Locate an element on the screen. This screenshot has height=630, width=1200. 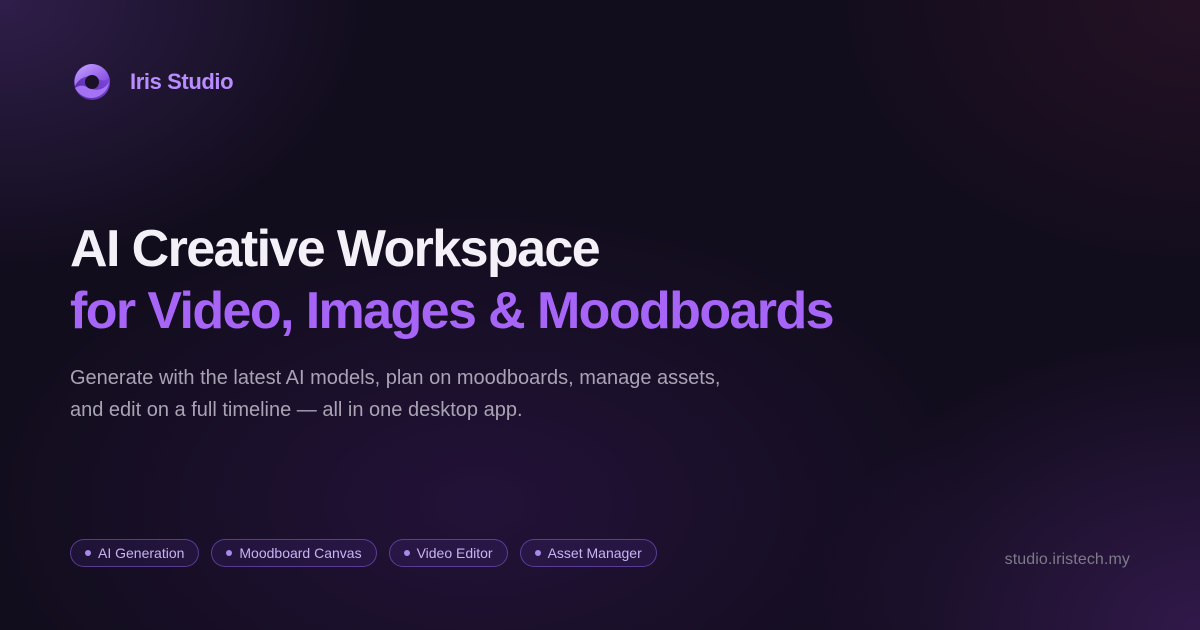
chip-ai-generation: AI Generation is located at coordinates (135, 553).